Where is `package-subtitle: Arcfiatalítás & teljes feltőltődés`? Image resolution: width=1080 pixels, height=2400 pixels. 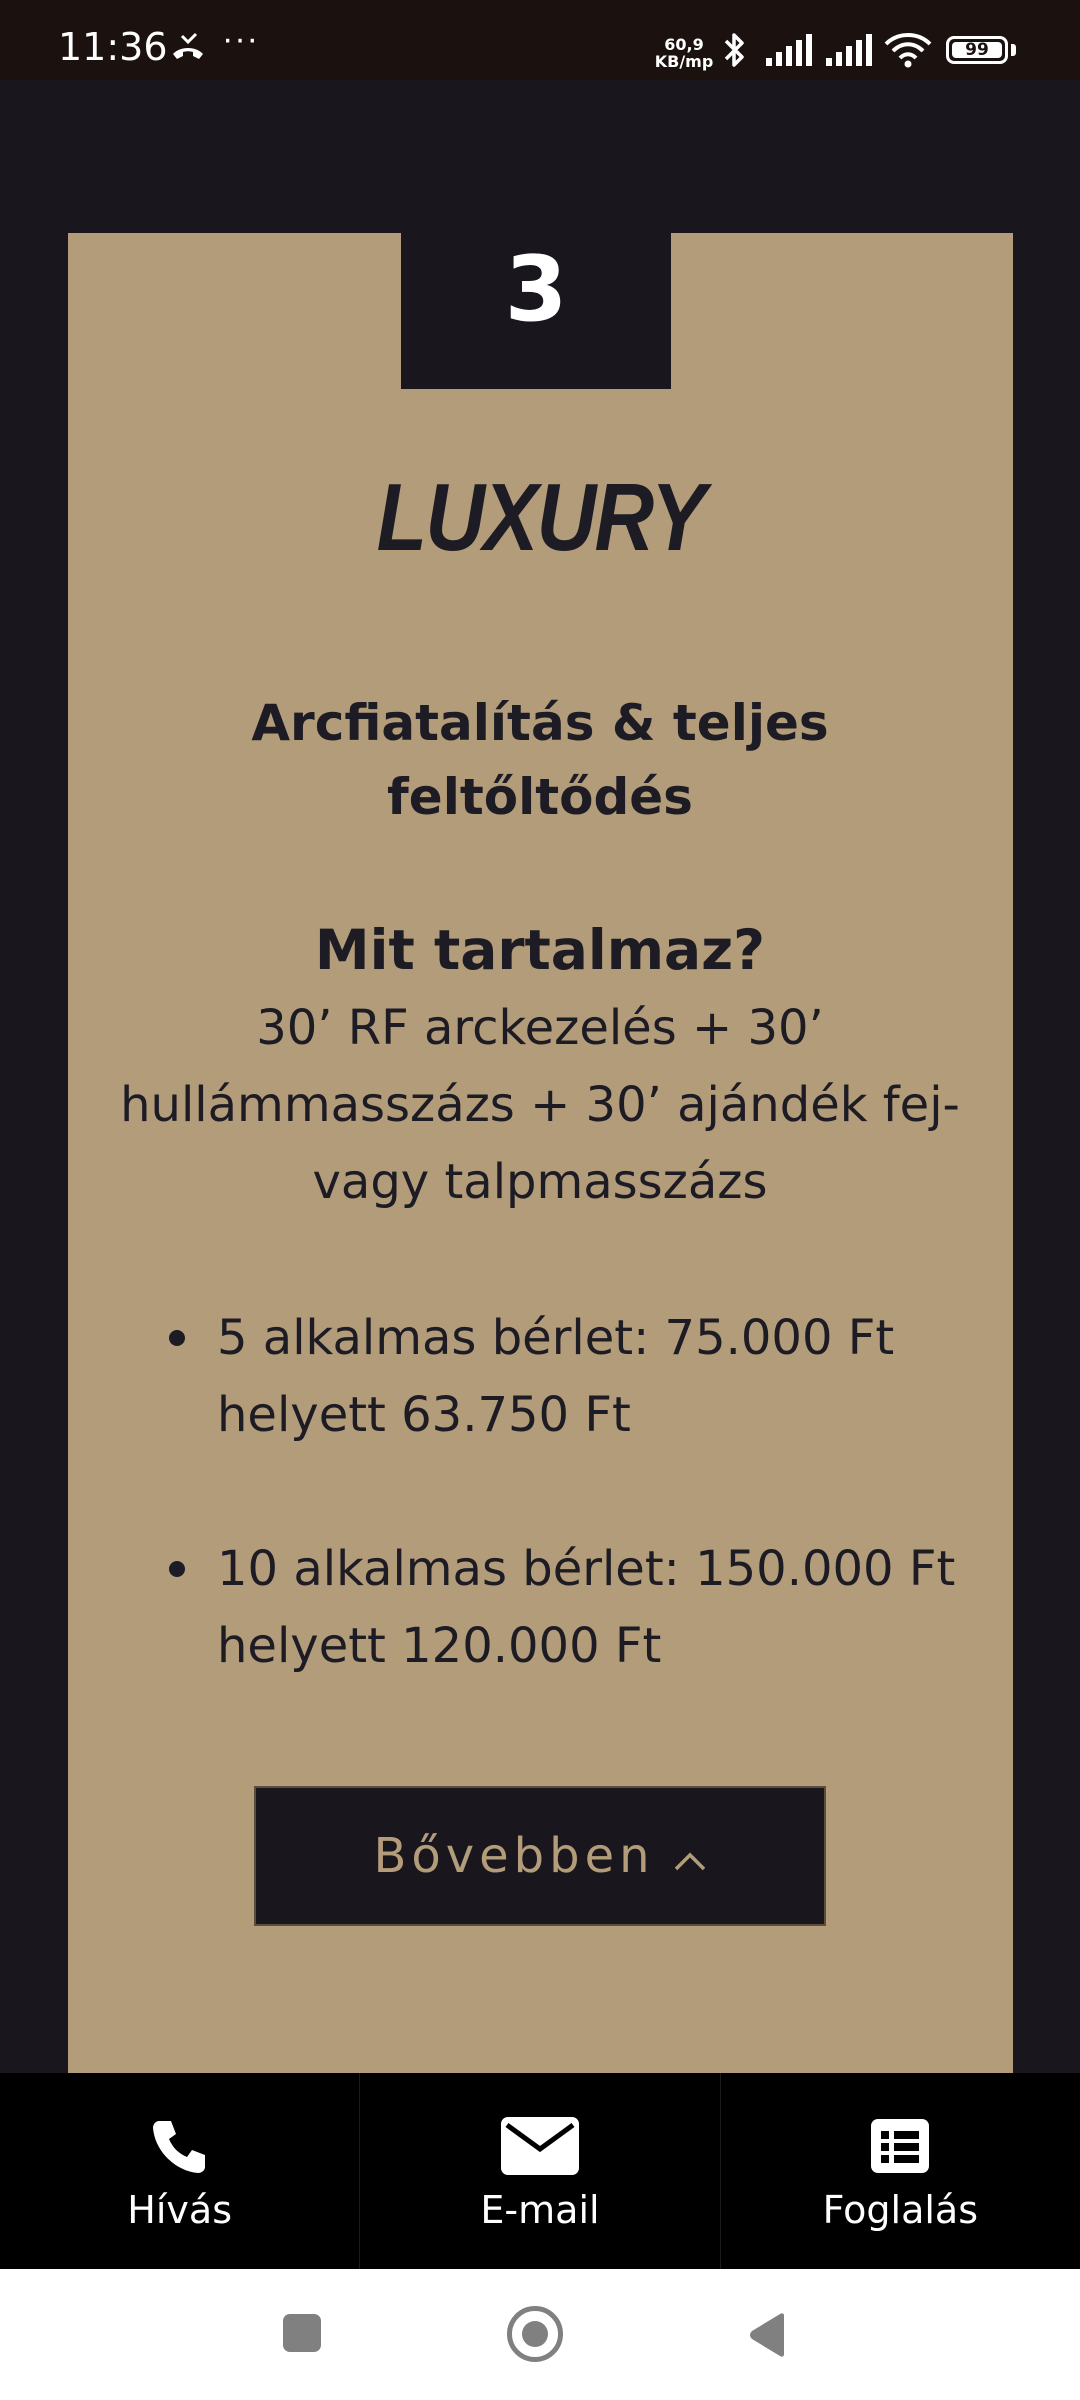 package-subtitle: Arcfiatalítás & teljes feltőltődés is located at coordinates (540, 760).